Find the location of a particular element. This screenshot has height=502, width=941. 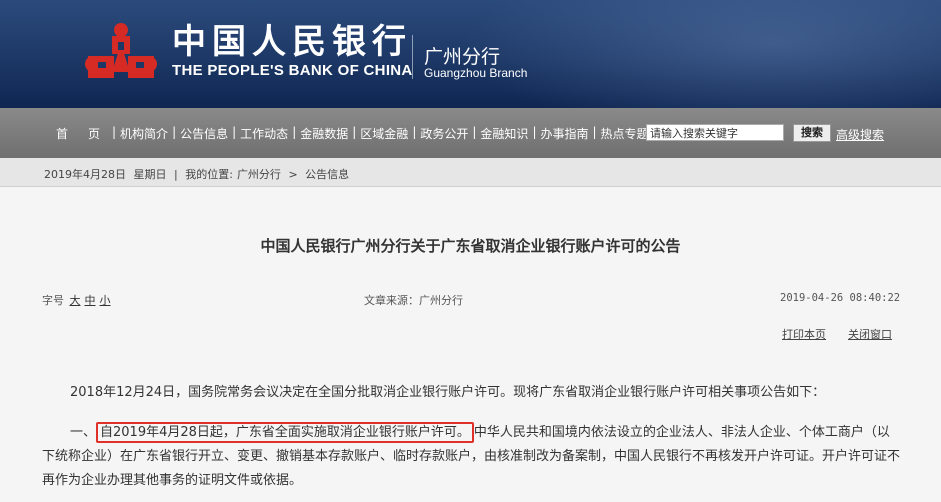

font-size-label: 字号 is located at coordinates (53, 300).